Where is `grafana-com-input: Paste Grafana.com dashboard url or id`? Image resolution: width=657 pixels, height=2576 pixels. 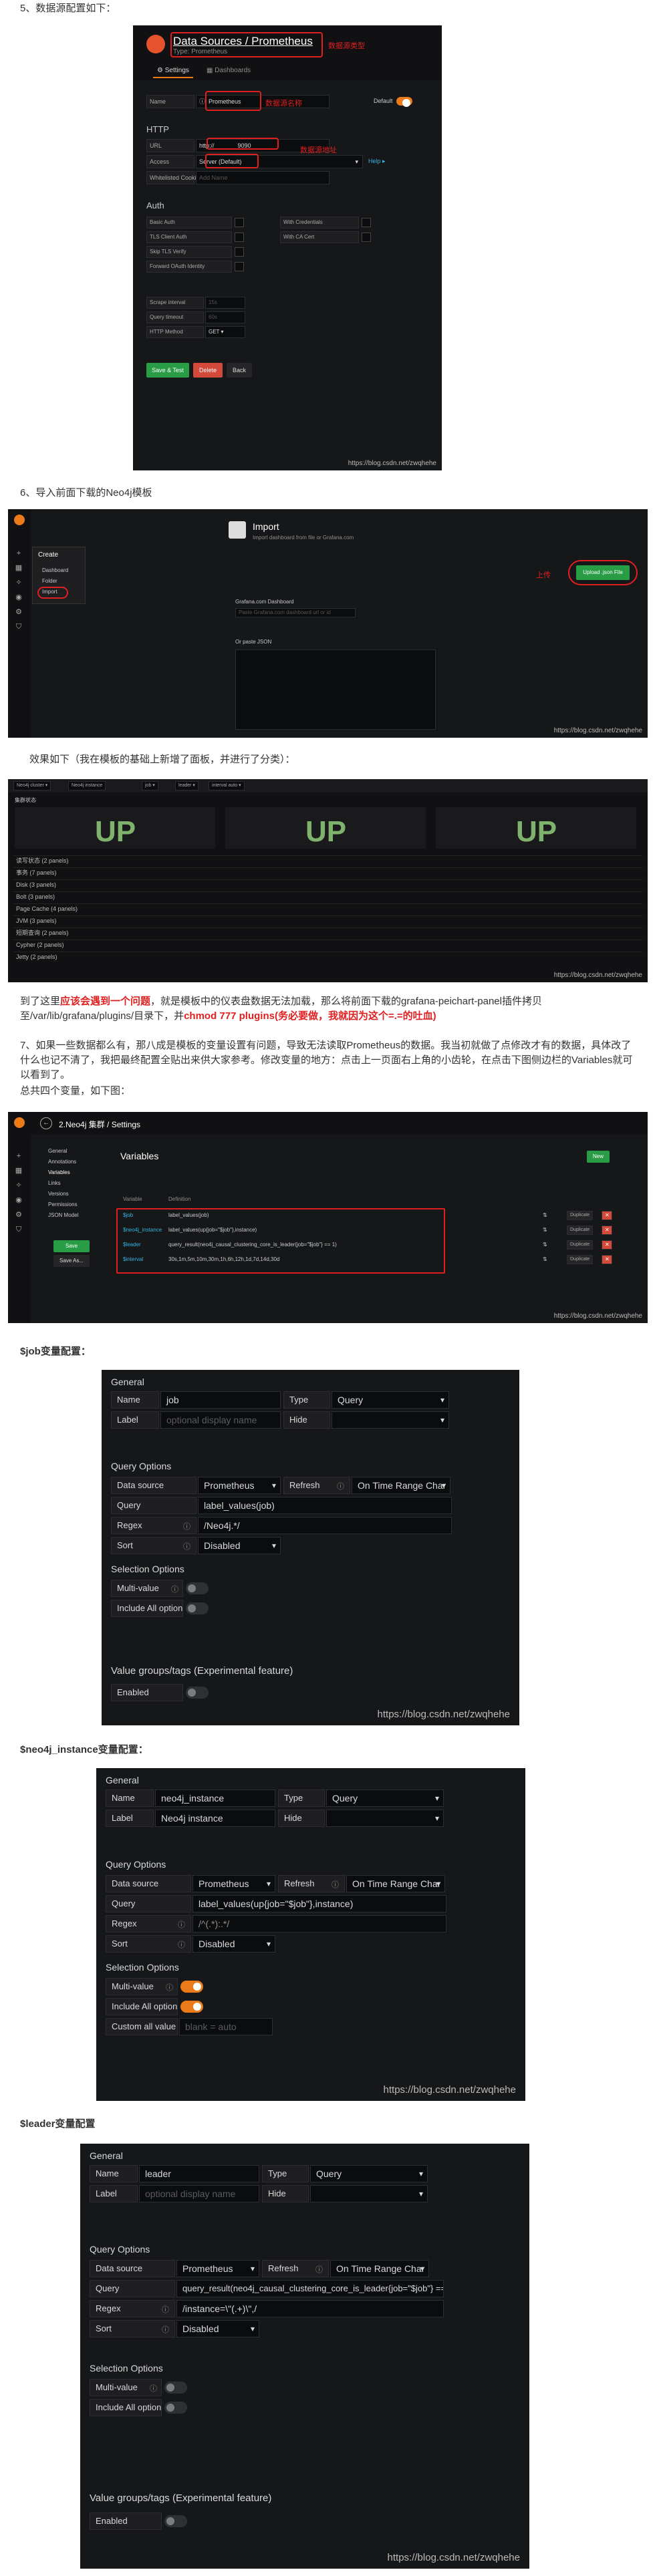 grafana-com-input: Paste Grafana.com dashboard url or id is located at coordinates (296, 612).